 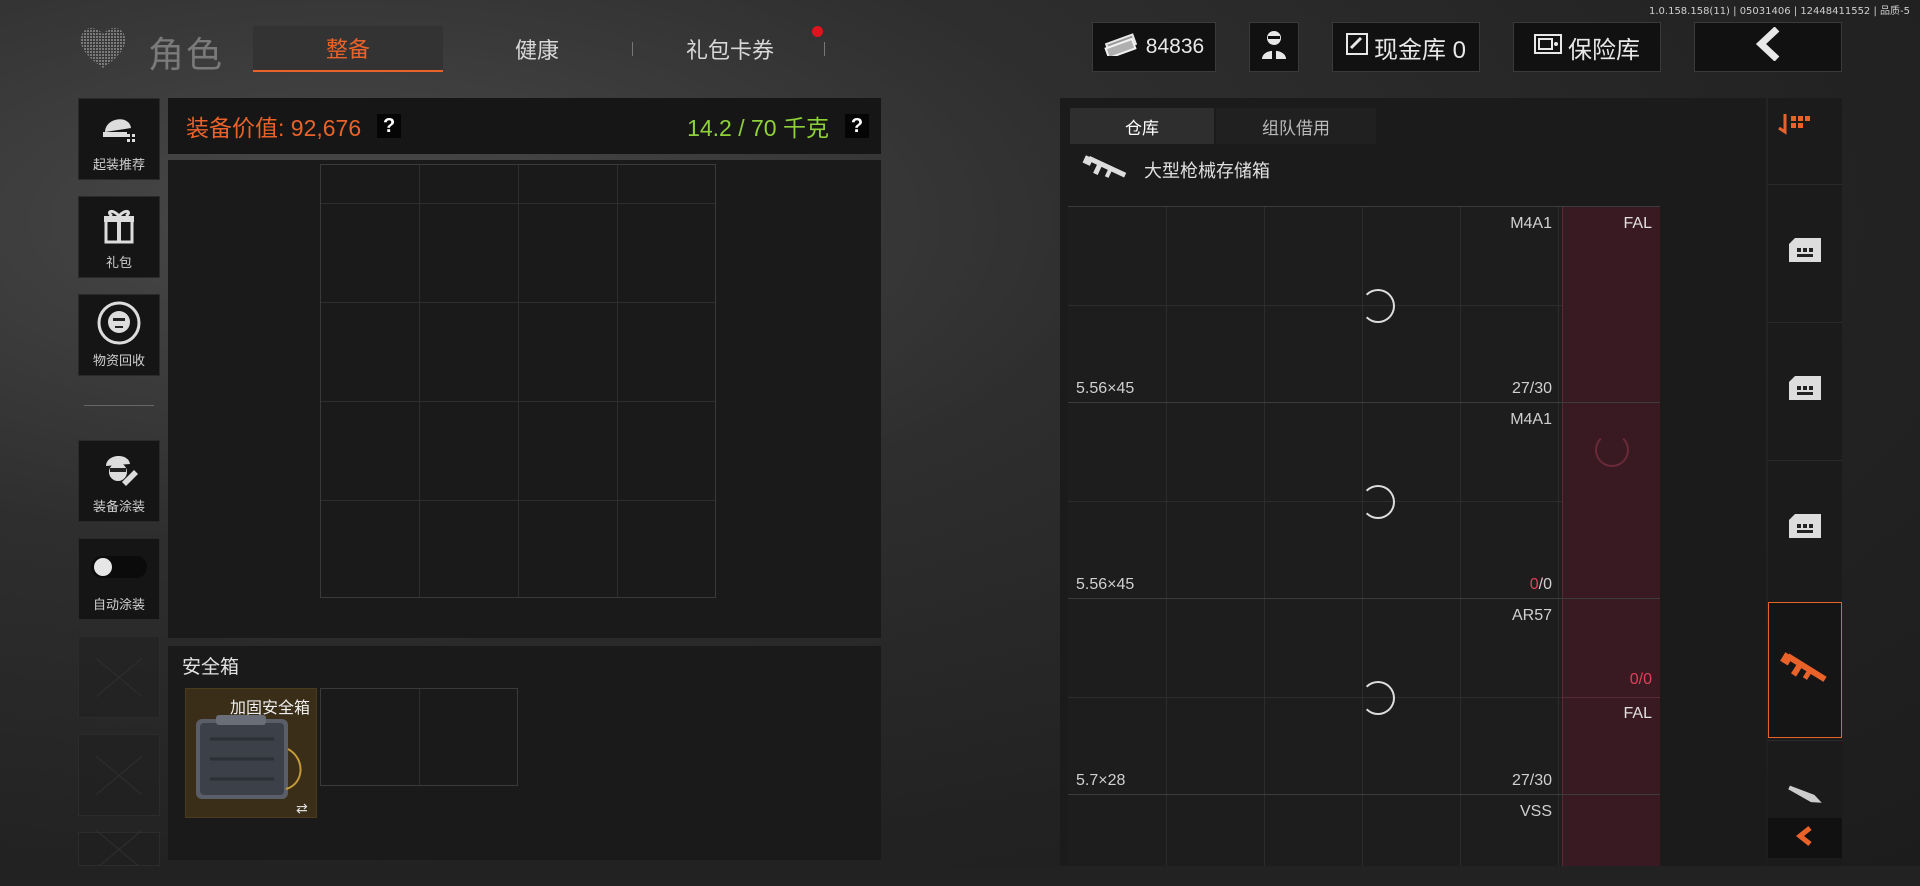 What do you see at coordinates (1531, 615) in the screenshot?
I see `gun-name: AR57` at bounding box center [1531, 615].